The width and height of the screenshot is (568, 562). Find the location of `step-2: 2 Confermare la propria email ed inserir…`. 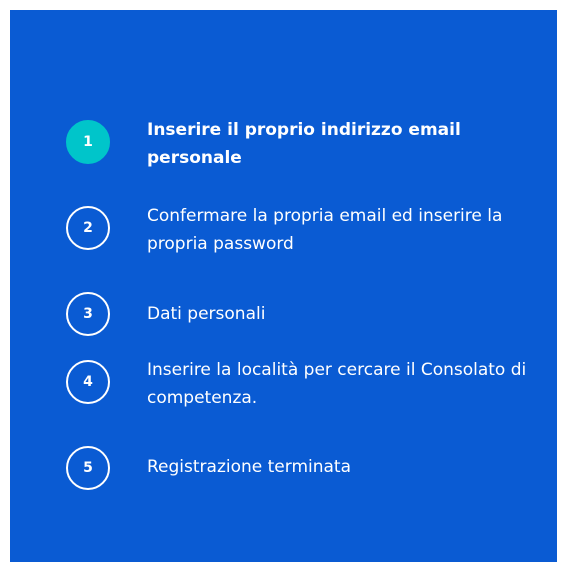

step-2: 2 Confermare la propria email ed inserir… is located at coordinates (296, 232).